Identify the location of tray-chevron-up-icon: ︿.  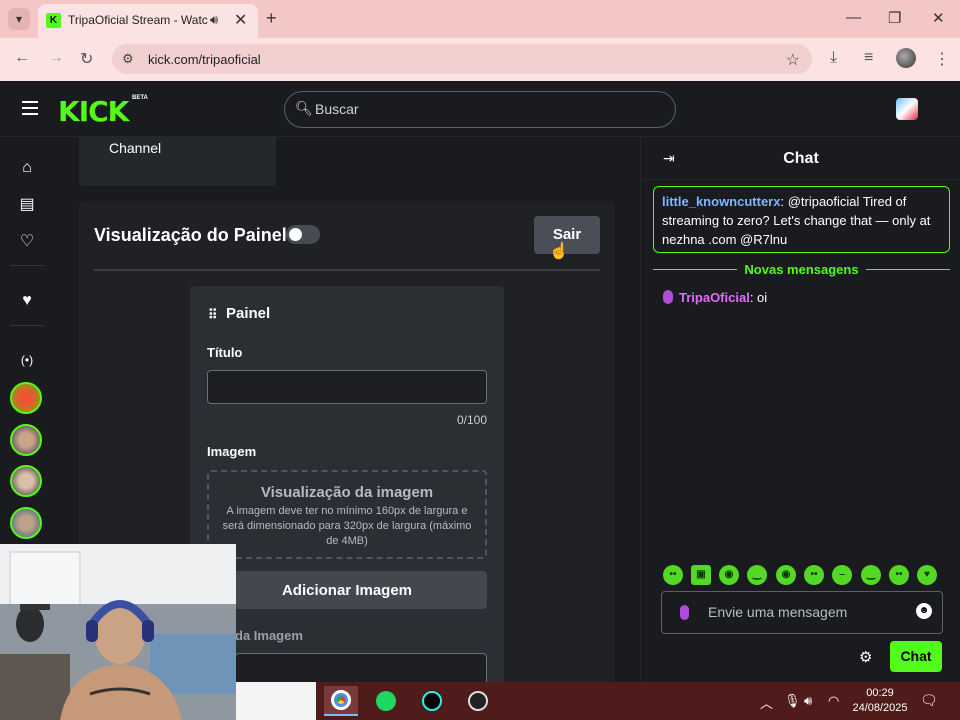
(766, 702).